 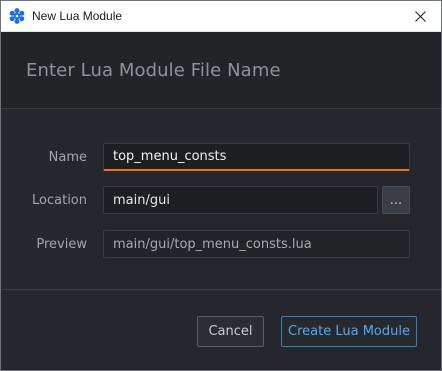 I want to click on name-input: top_menu_consts, so click(x=256, y=157).